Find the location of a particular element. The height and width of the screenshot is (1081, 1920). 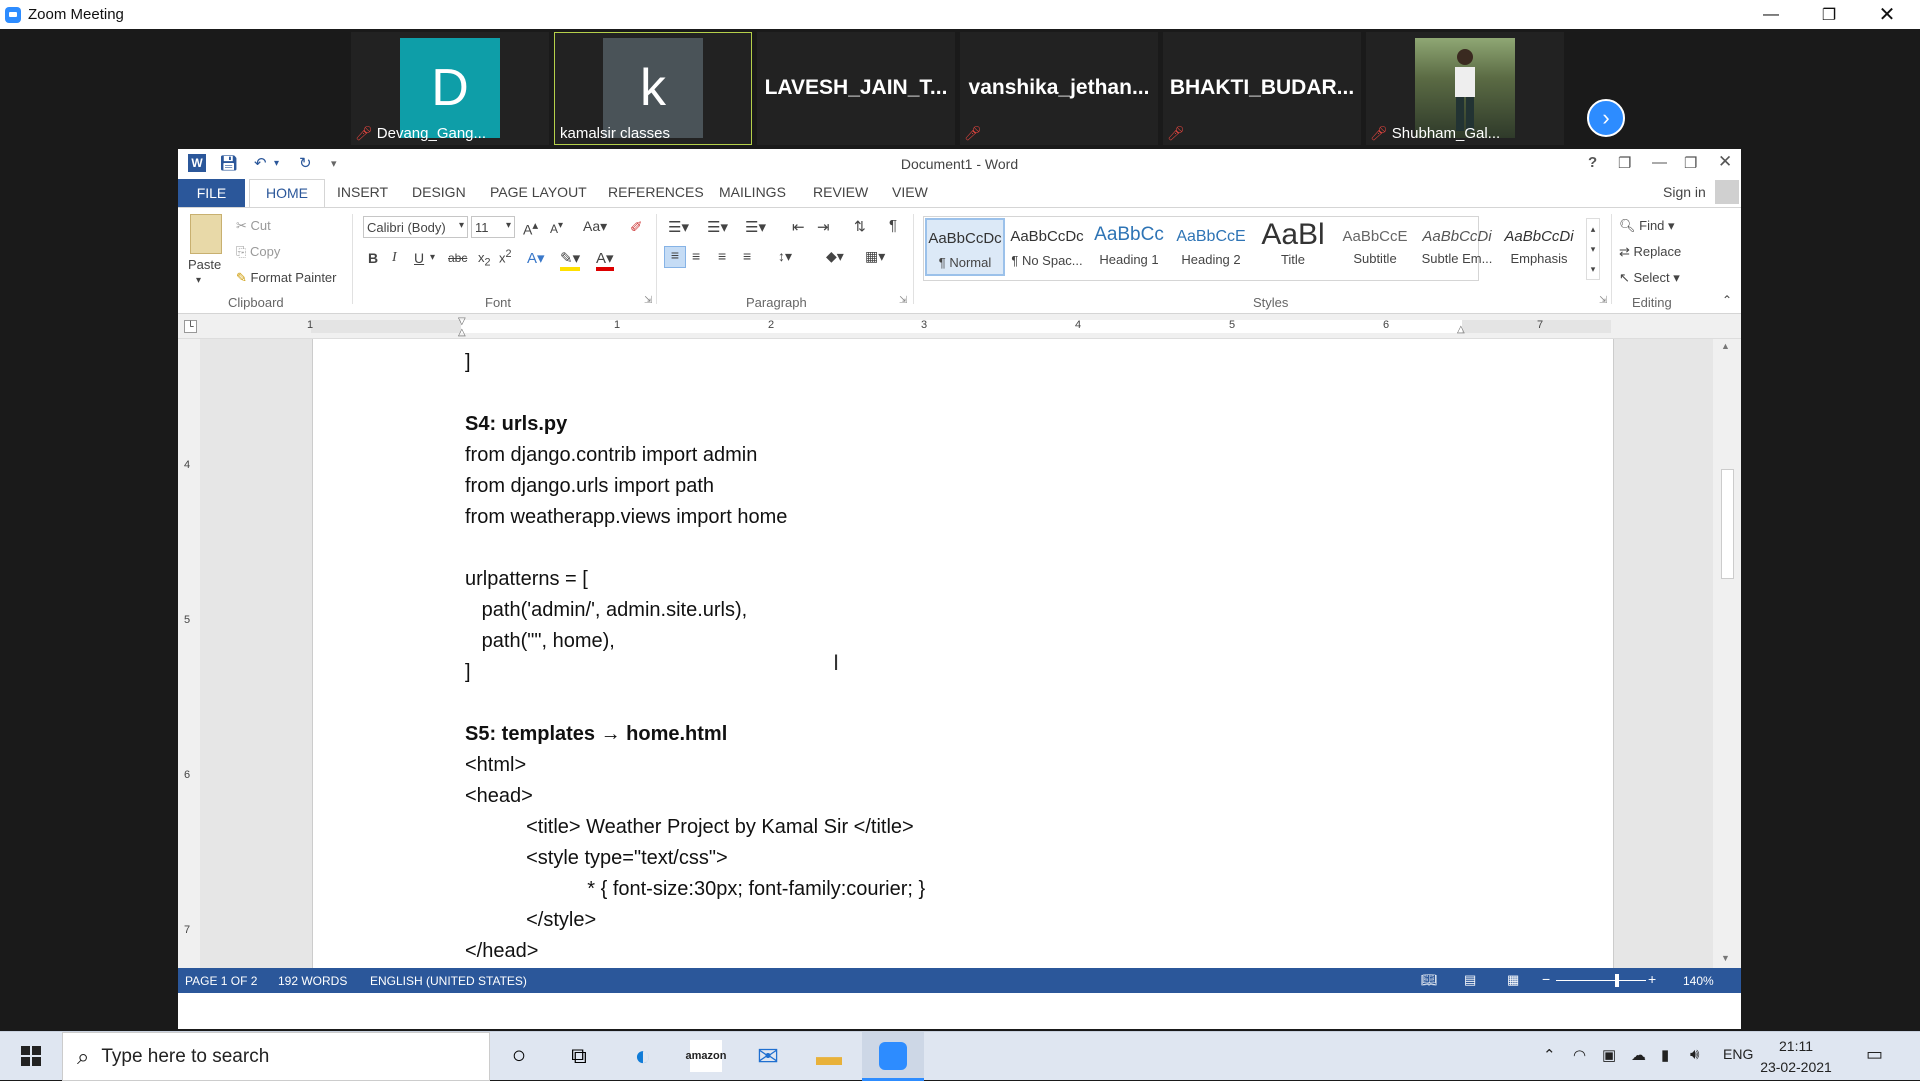

zoom-out-button: − is located at coordinates (1546, 979).